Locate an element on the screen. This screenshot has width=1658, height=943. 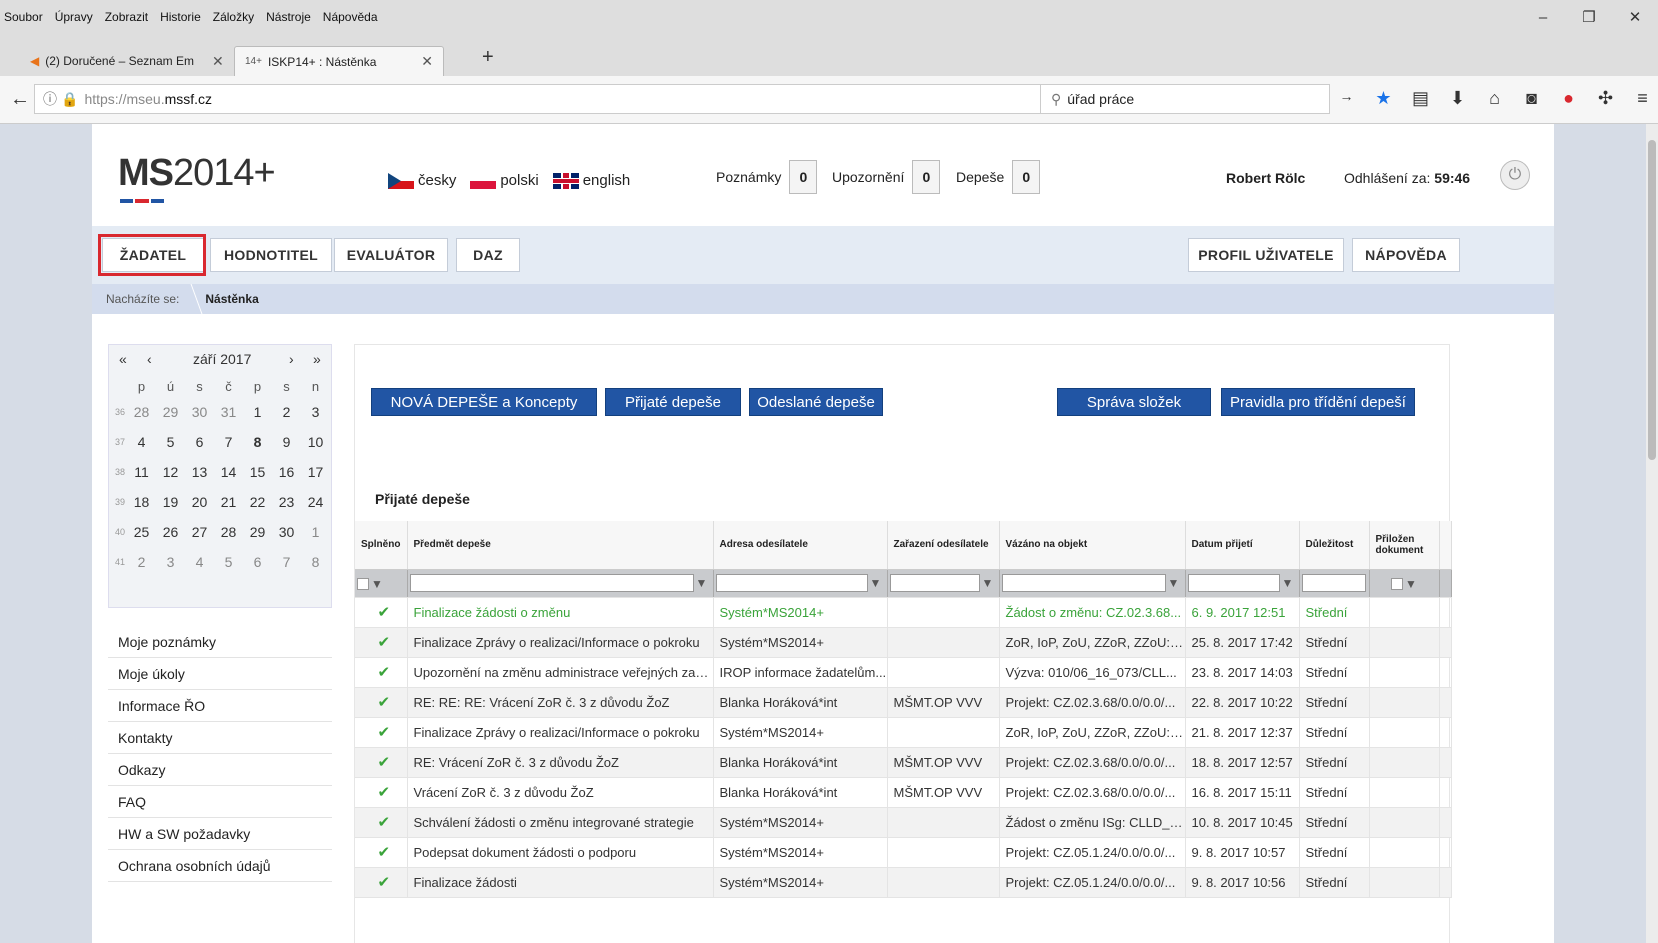
sidemenu-notes: Moje poznámky is located at coordinates (220, 642).